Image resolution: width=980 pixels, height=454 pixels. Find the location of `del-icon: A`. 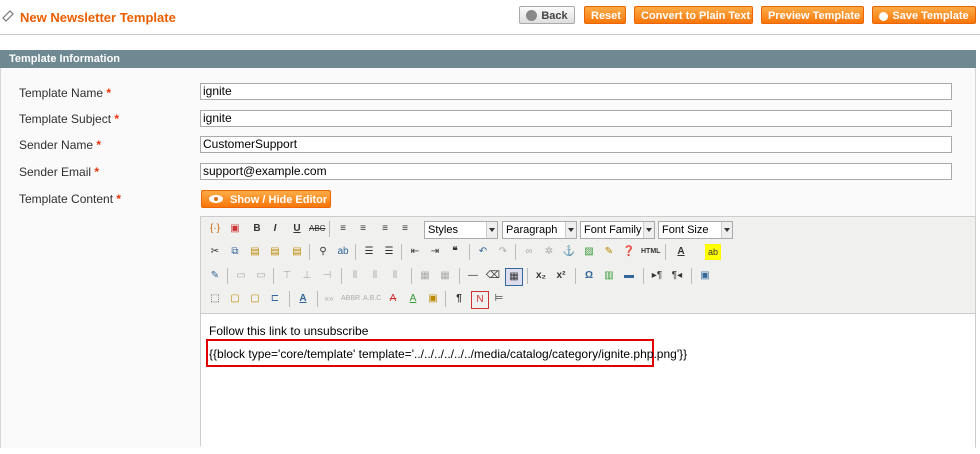

del-icon: A is located at coordinates (393, 299).